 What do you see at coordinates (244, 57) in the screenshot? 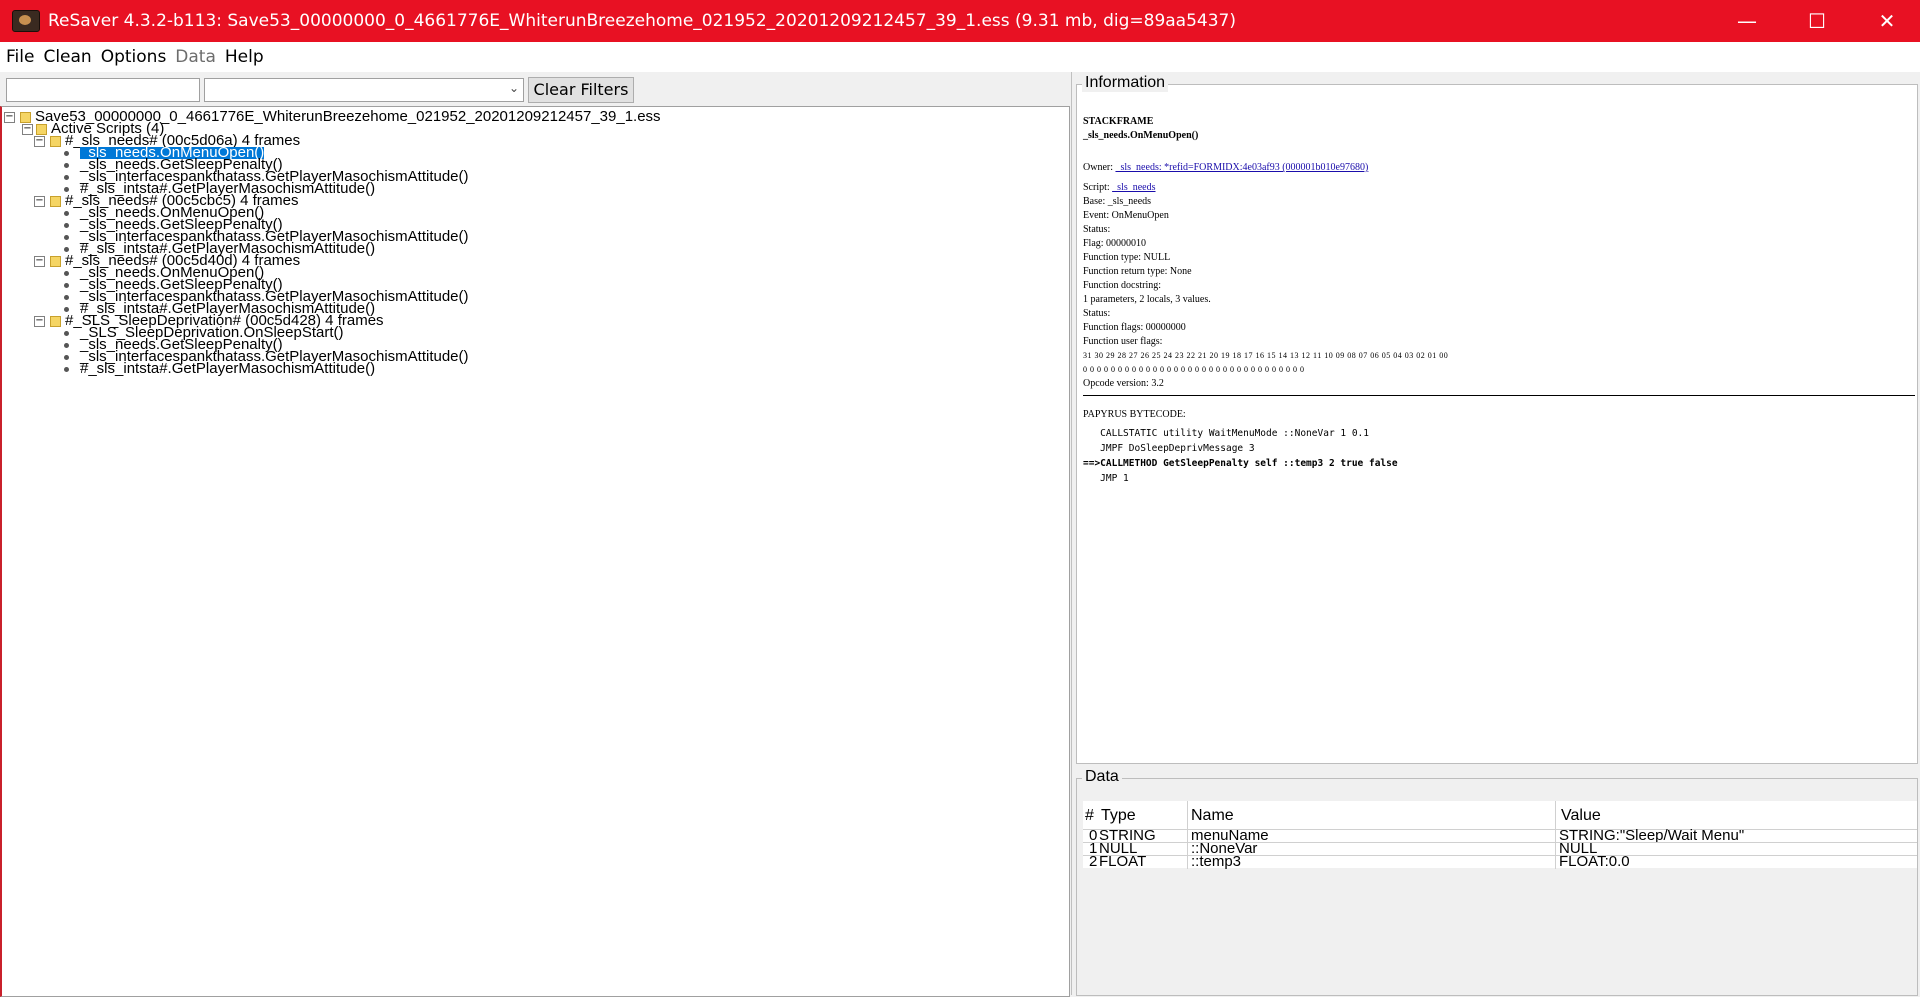
I see `menu-help: Help` at bounding box center [244, 57].